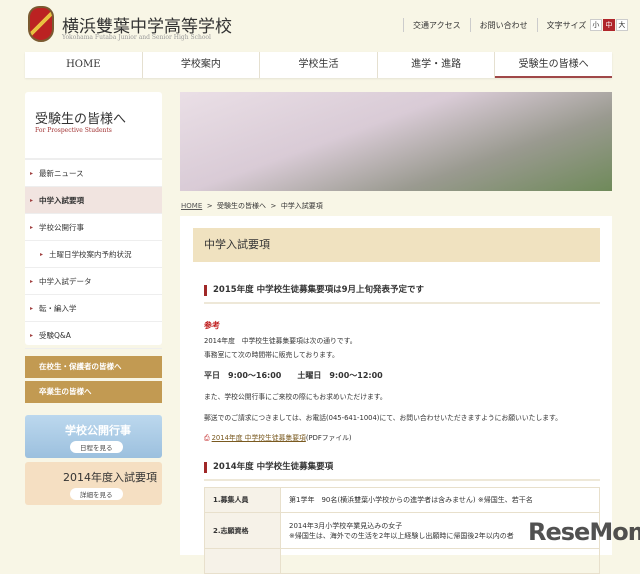 The width and height of the screenshot is (640, 574). Describe the element at coordinates (621, 25) in the screenshot. I see `font-size-large: 大` at that location.